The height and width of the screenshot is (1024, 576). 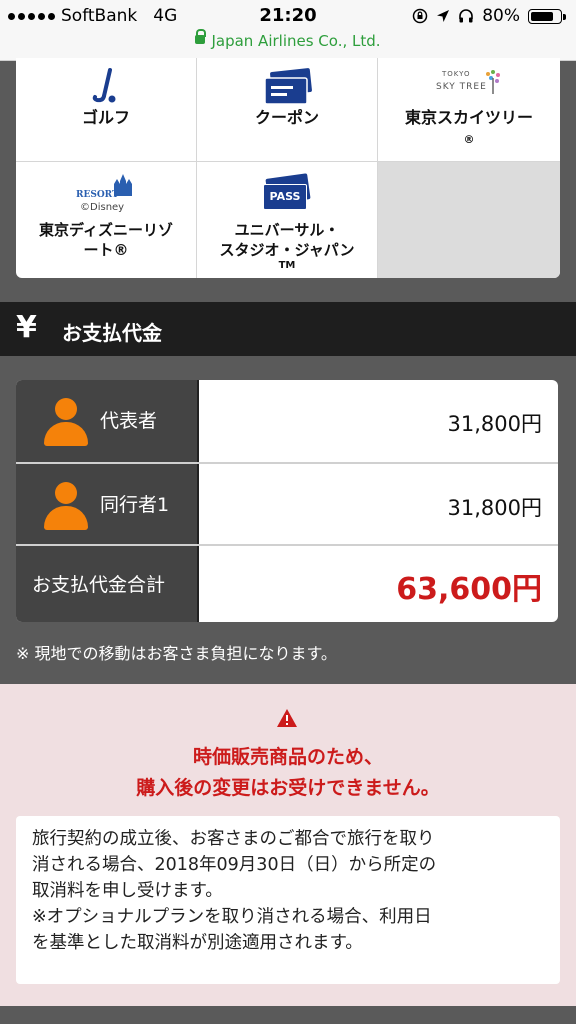 I want to click on battery-fill, so click(x=542, y=16).